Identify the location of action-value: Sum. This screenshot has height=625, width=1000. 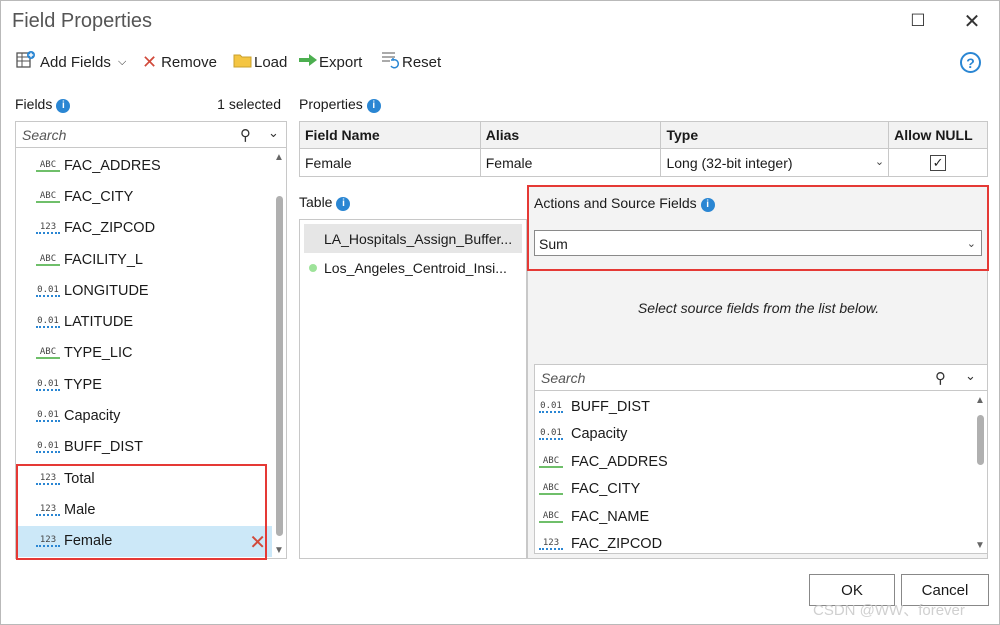
(553, 244).